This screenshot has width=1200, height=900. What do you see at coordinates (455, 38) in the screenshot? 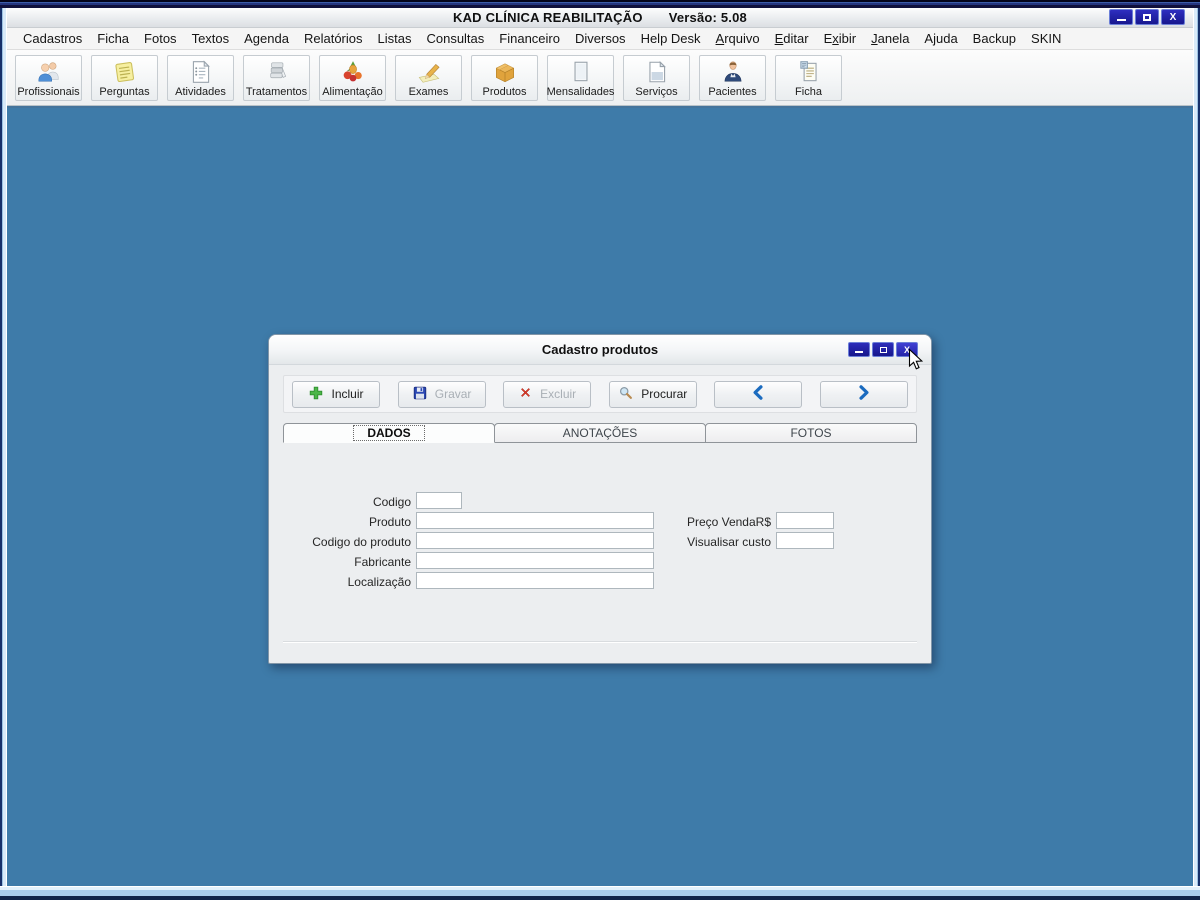
I see `menu-consultas: Consultas` at bounding box center [455, 38].